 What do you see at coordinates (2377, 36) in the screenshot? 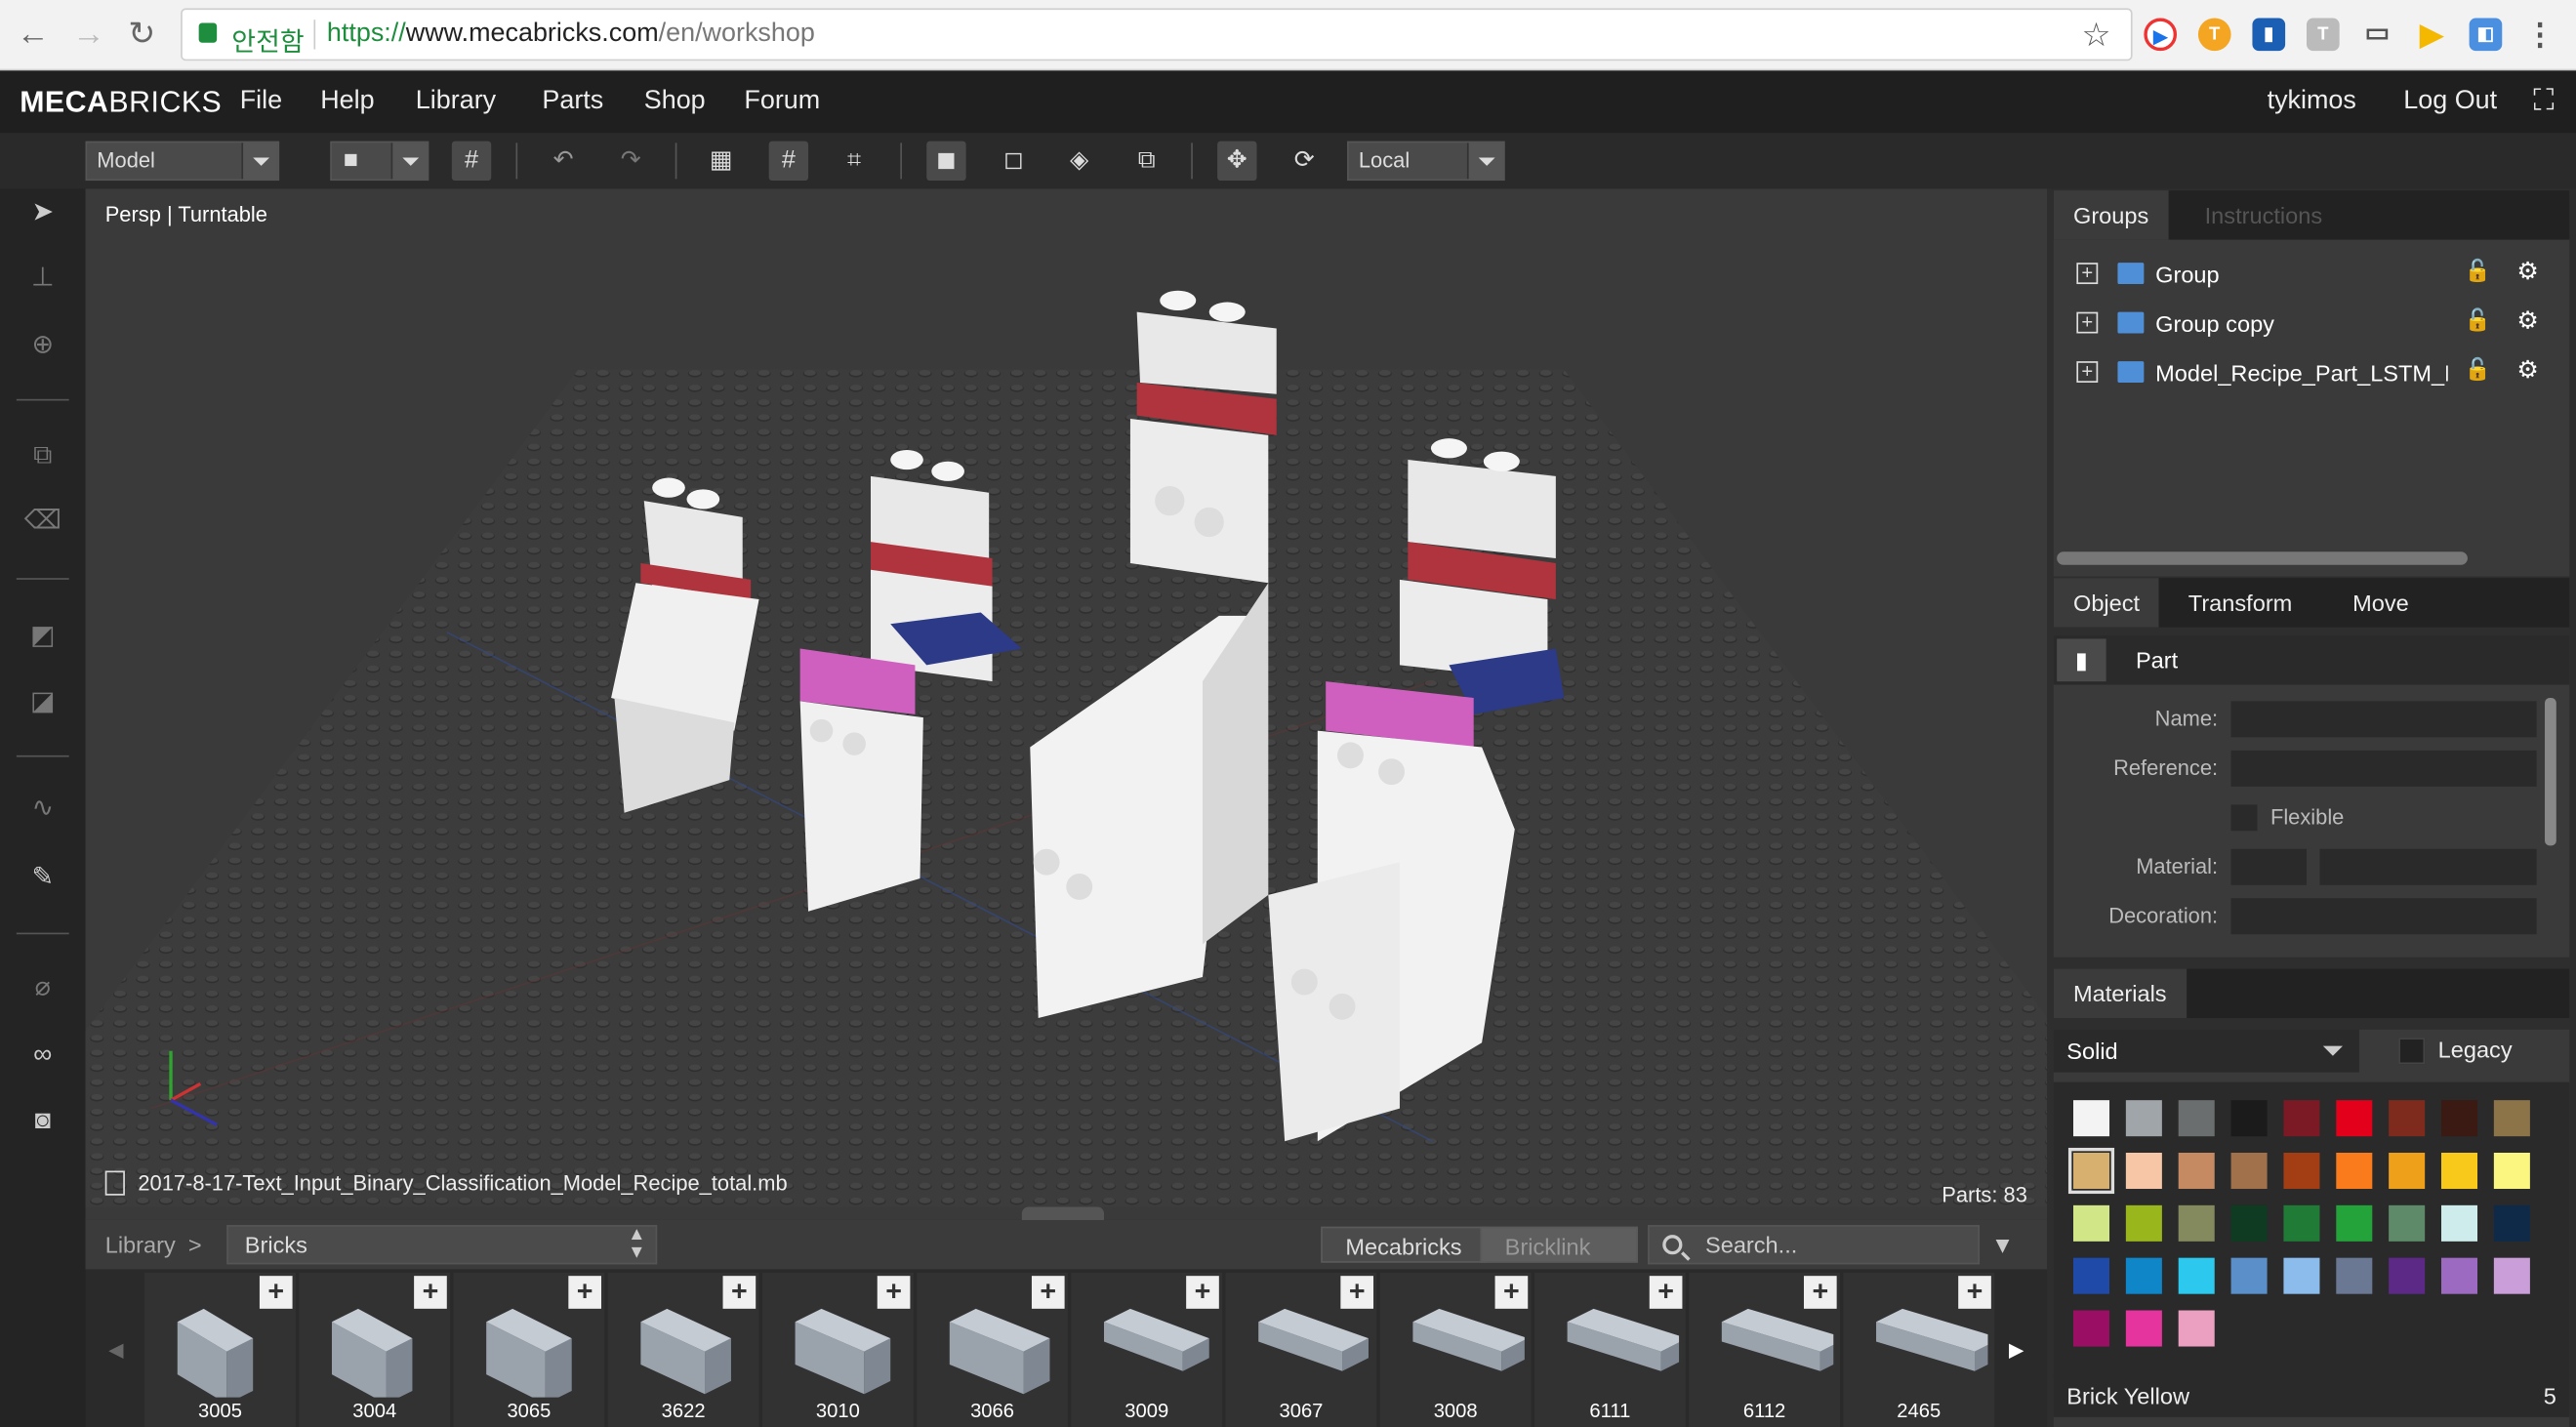
I see `cast-icon: ▭` at bounding box center [2377, 36].